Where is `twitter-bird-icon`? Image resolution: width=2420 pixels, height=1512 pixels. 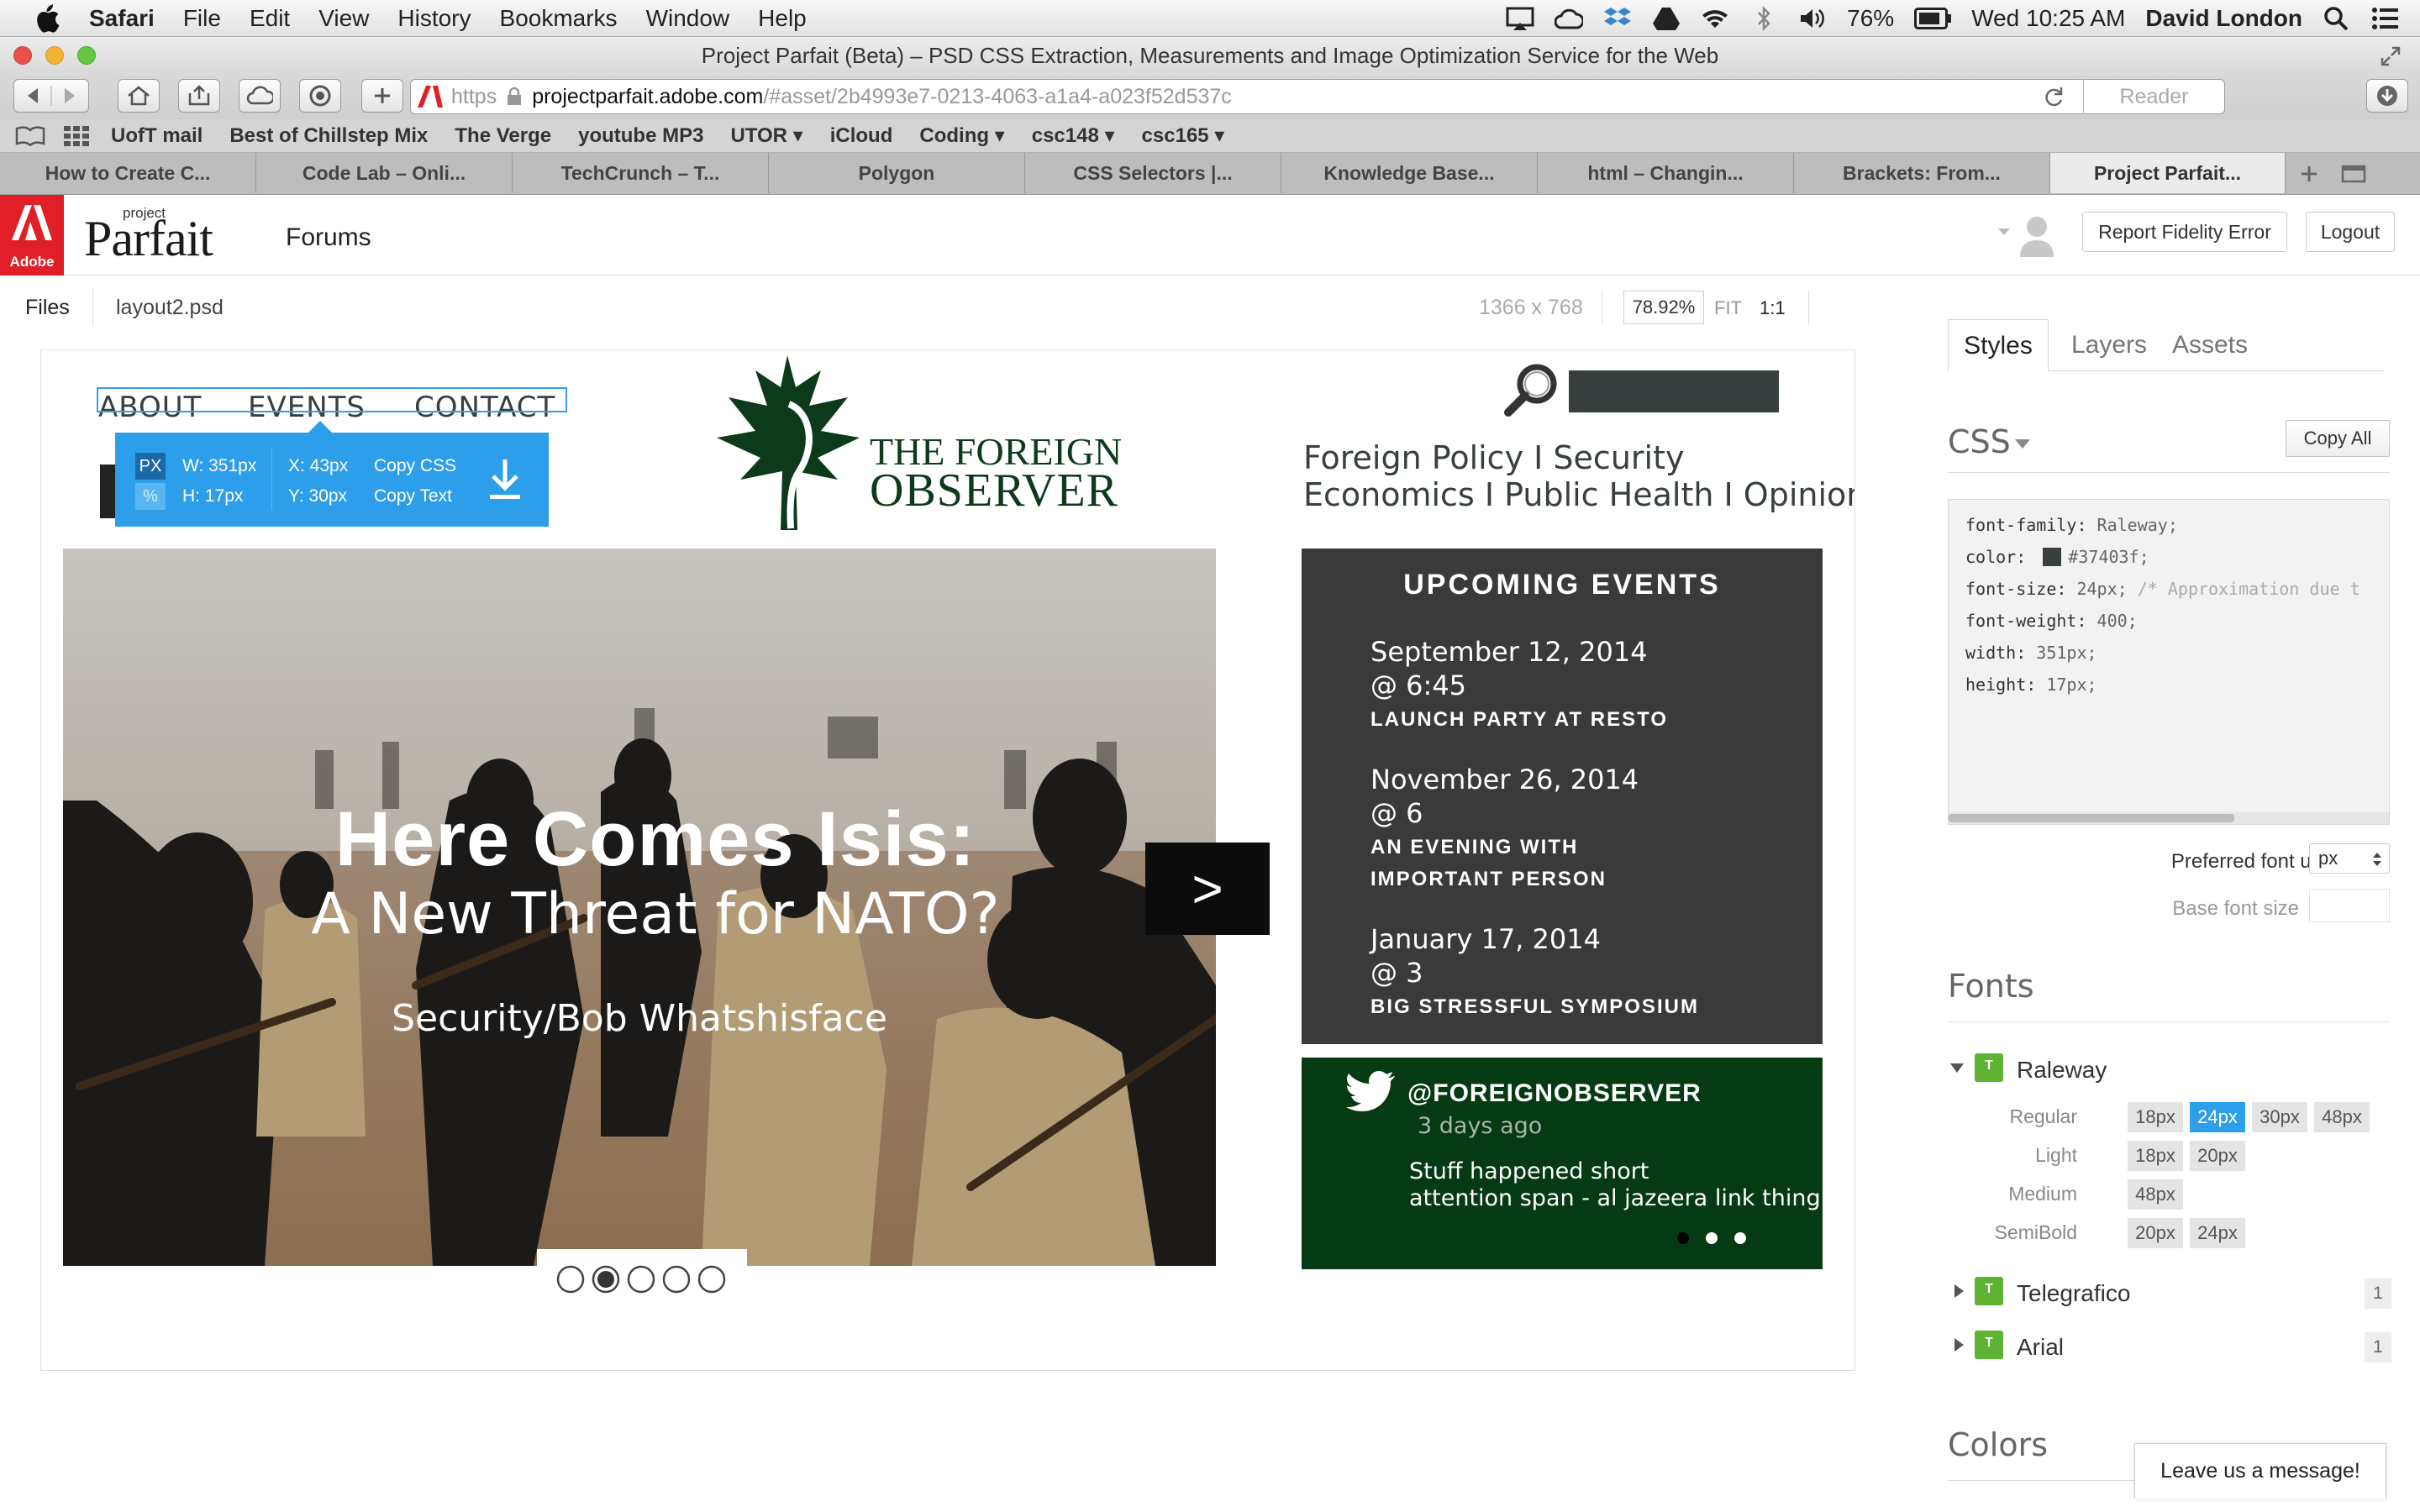 twitter-bird-icon is located at coordinates (1371, 1092).